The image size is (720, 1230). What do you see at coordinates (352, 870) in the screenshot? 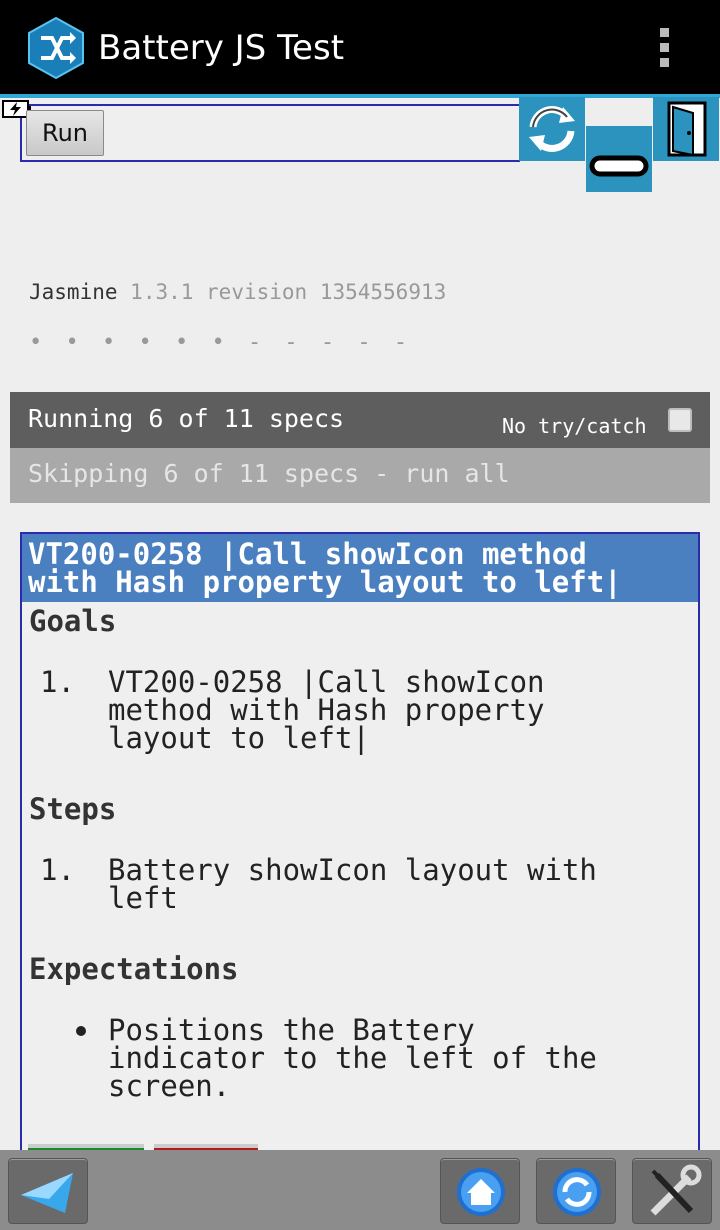
I see `step-text-line: Battery showIcon layout with` at bounding box center [352, 870].